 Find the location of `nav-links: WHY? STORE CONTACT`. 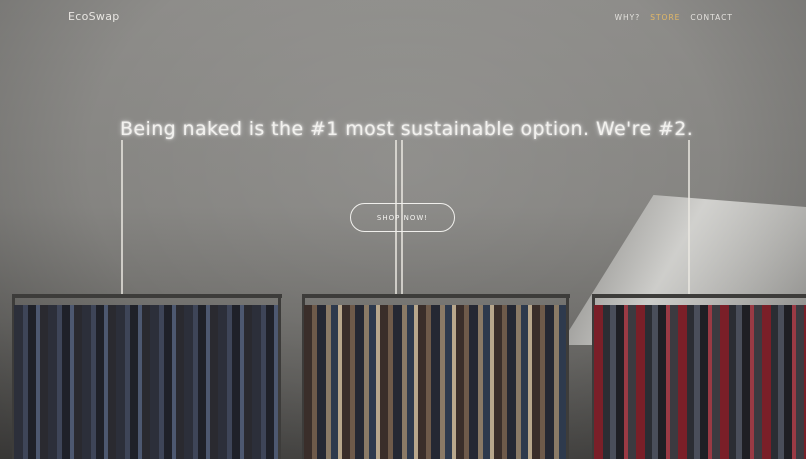

nav-links: WHY? STORE CONTACT is located at coordinates (674, 17).